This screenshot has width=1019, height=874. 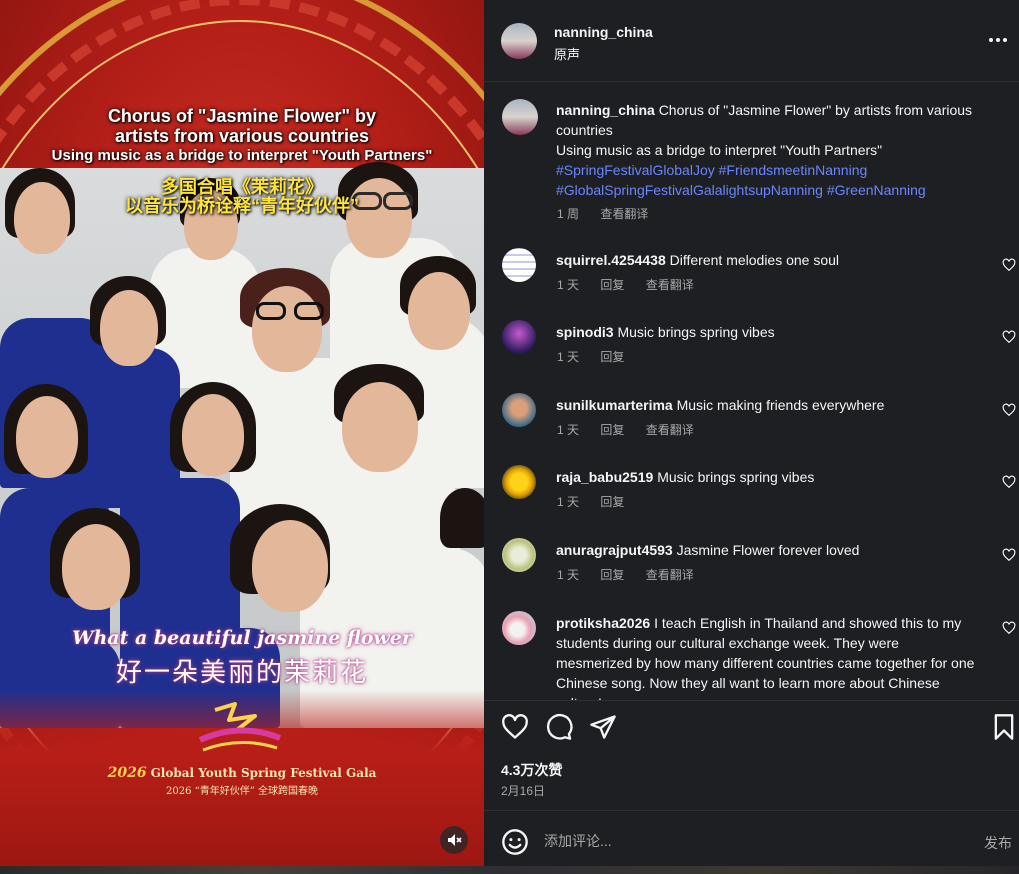 I want to click on bookmark-icon, so click(x=1004, y=727).